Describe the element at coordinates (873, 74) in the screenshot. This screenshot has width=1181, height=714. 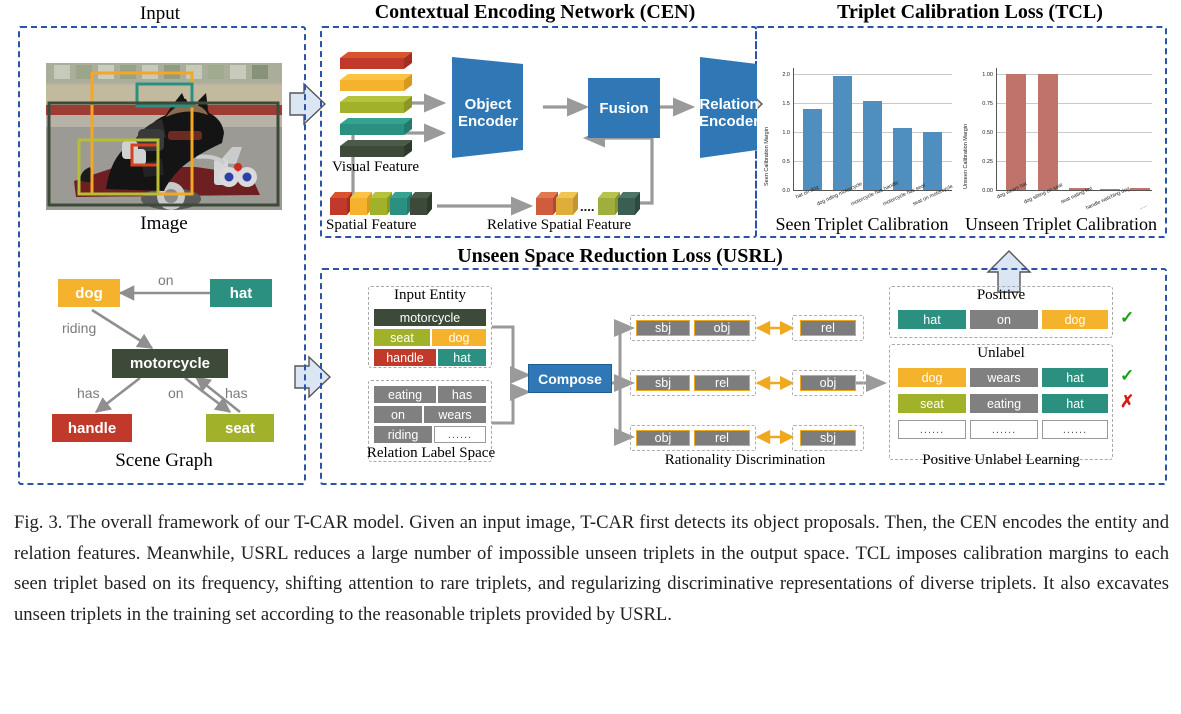
I see `seen-gridline` at that location.